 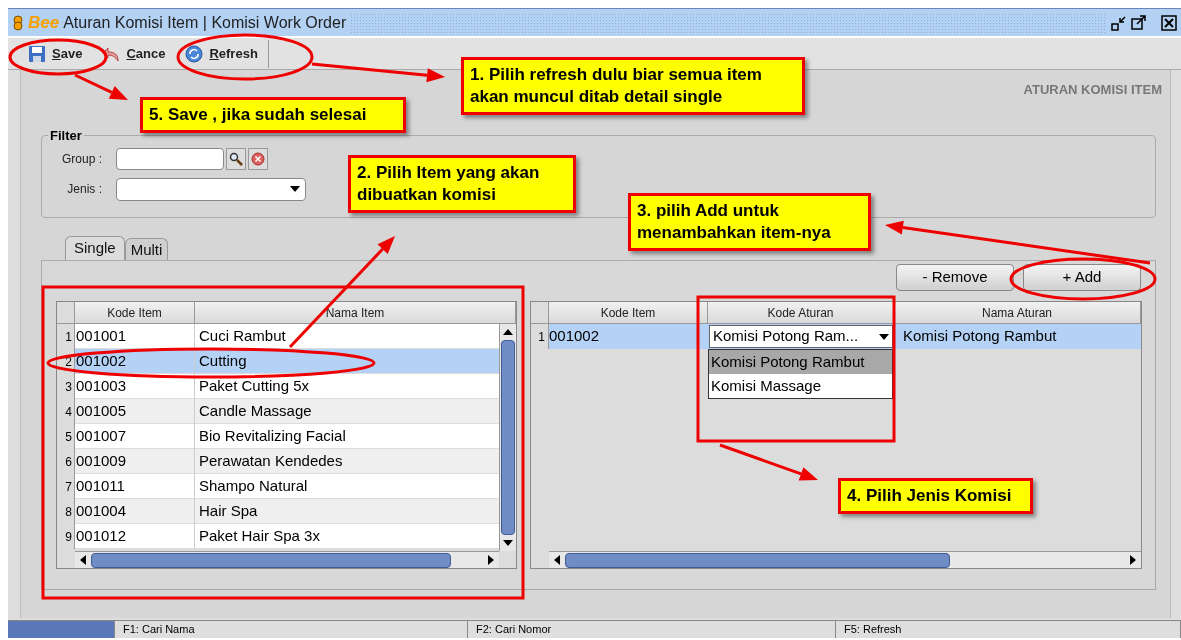 What do you see at coordinates (801, 313) in the screenshot?
I see `column-header: Kode Aturan` at bounding box center [801, 313].